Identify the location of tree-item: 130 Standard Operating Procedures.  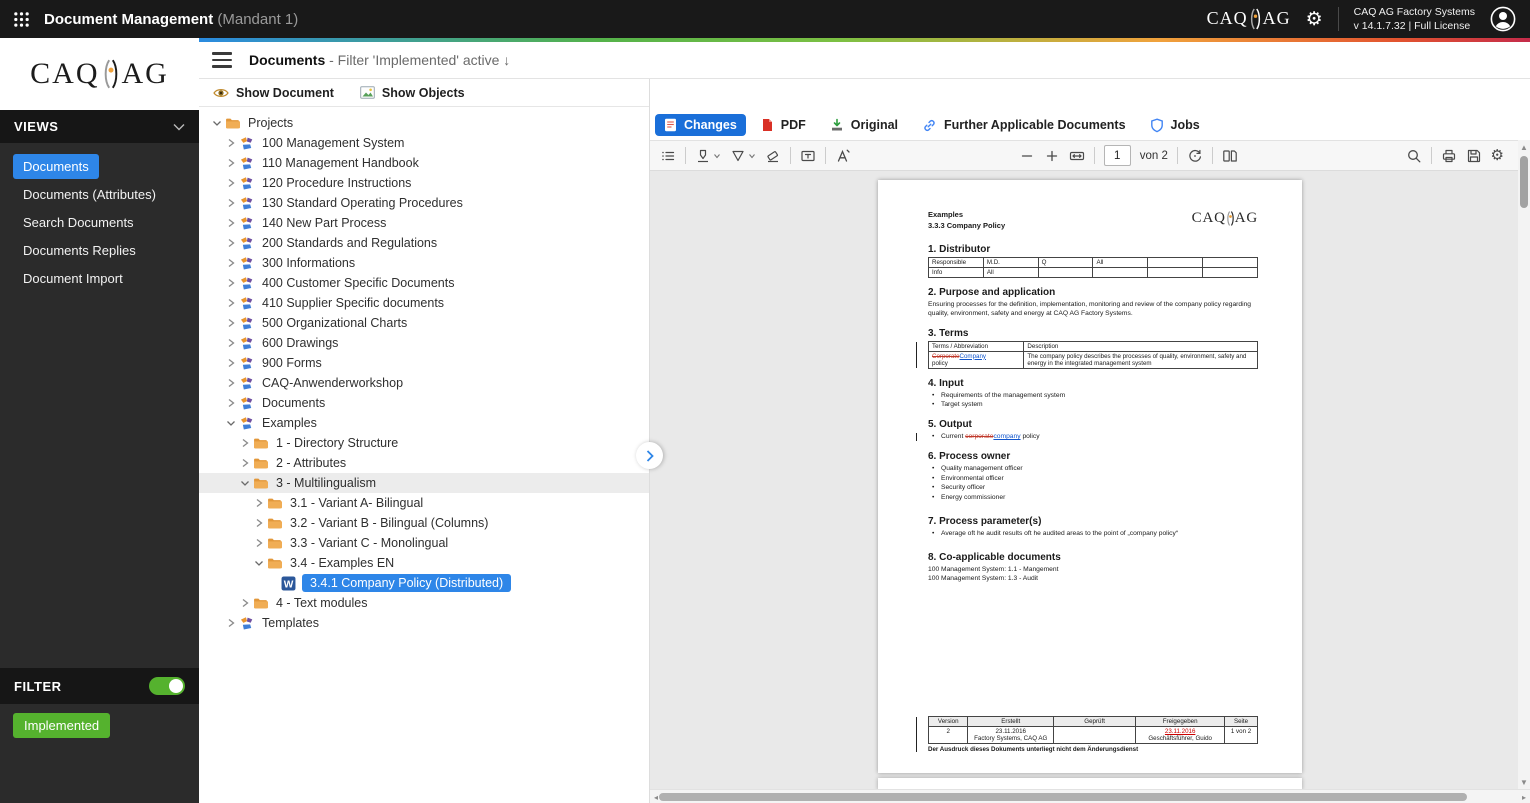
(424, 203).